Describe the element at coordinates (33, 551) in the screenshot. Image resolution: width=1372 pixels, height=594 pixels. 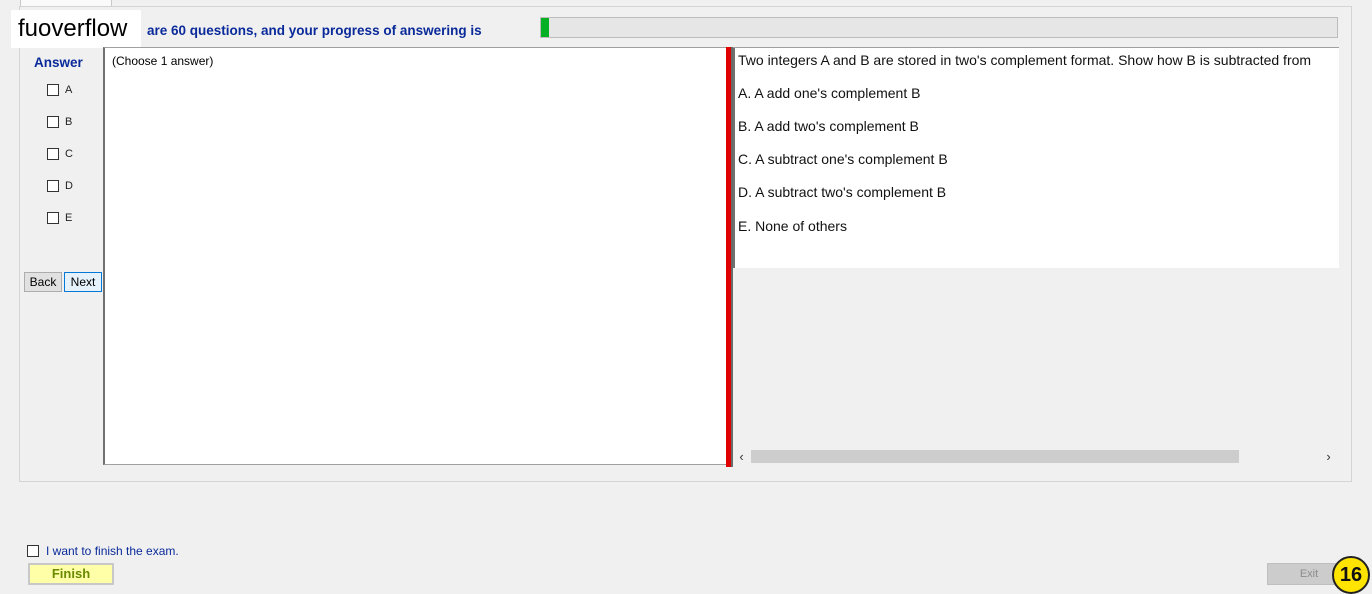
I see `finish-checkbox` at that location.